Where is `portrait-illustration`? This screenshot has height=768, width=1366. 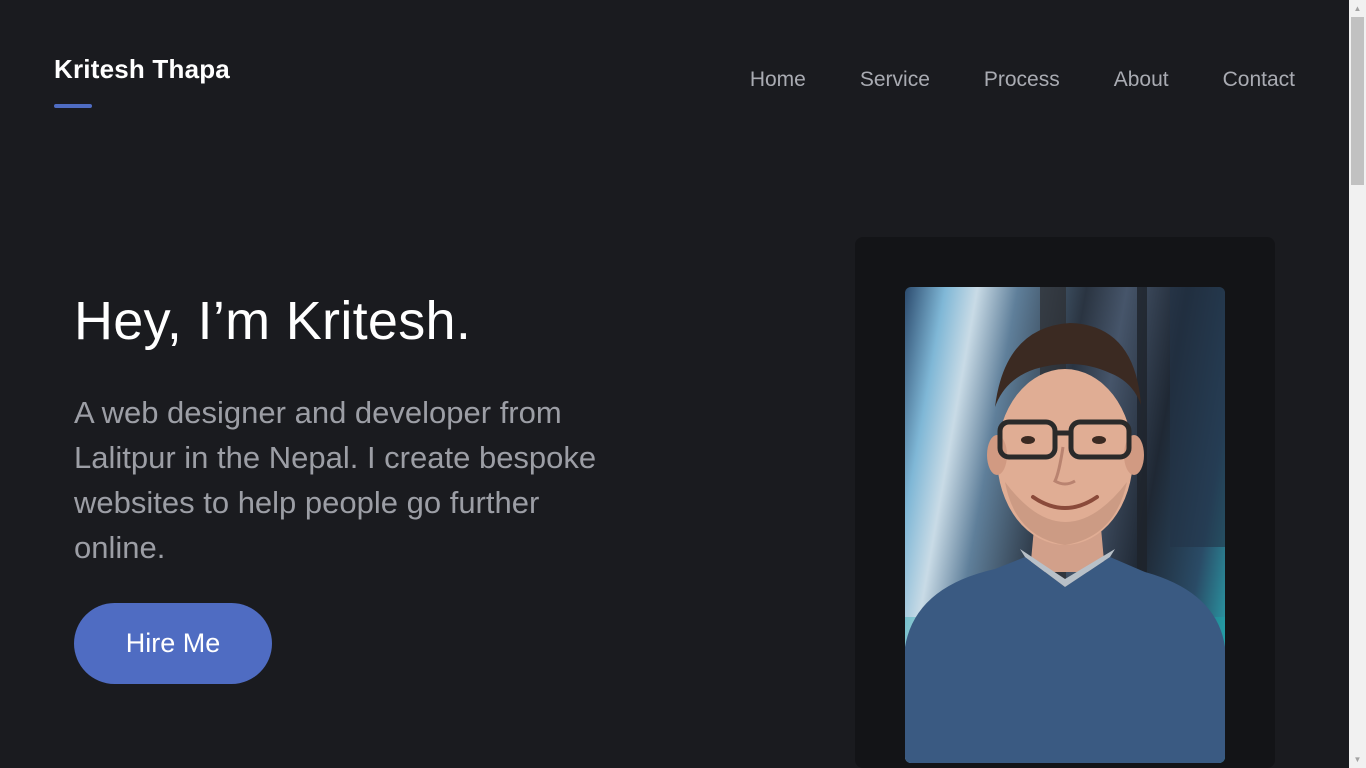 portrait-illustration is located at coordinates (1065, 525).